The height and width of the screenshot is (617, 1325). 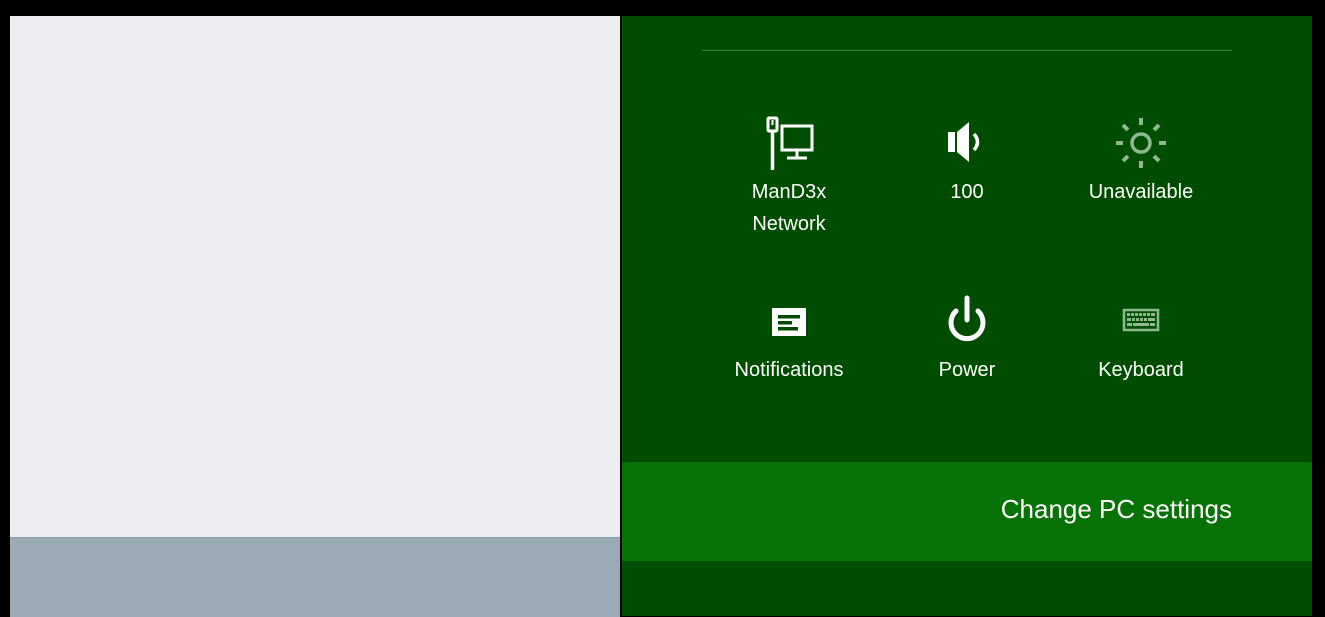 I want to click on notifications-icon, so click(x=789, y=323).